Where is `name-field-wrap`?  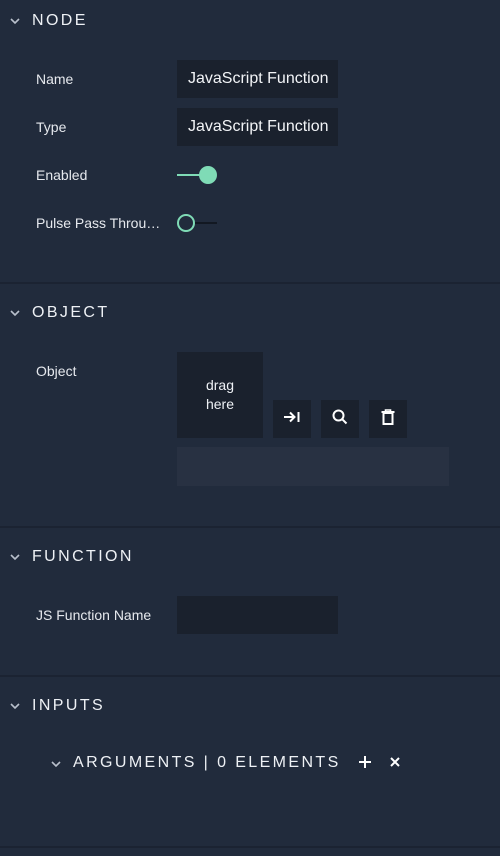
name-field-wrap is located at coordinates (257, 79).